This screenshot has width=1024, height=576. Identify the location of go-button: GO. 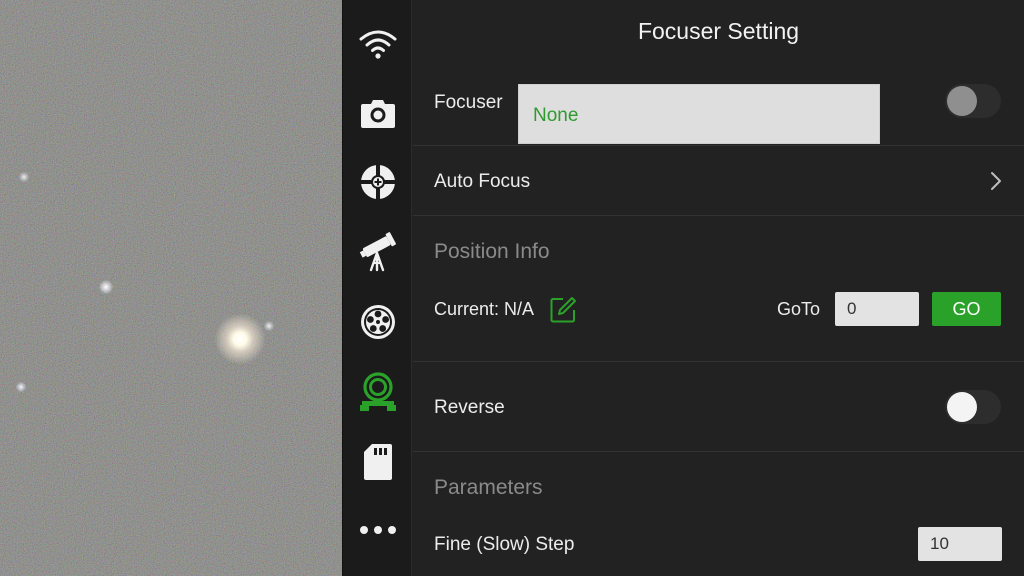
(966, 309).